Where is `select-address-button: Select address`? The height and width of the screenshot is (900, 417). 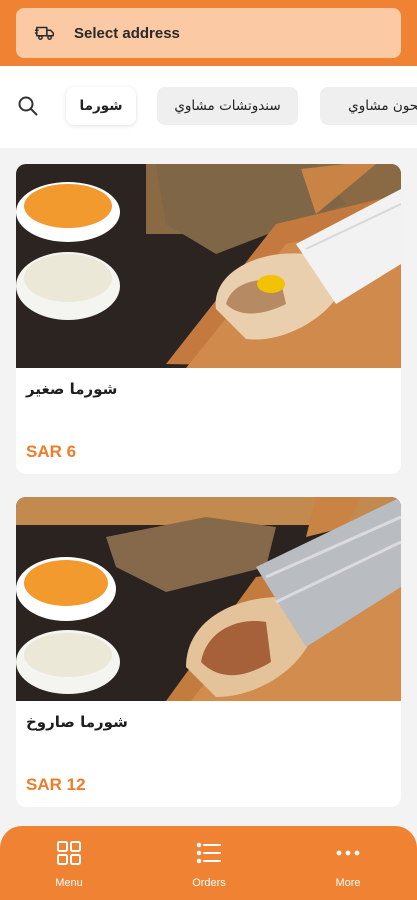 select-address-button: Select address is located at coordinates (208, 33).